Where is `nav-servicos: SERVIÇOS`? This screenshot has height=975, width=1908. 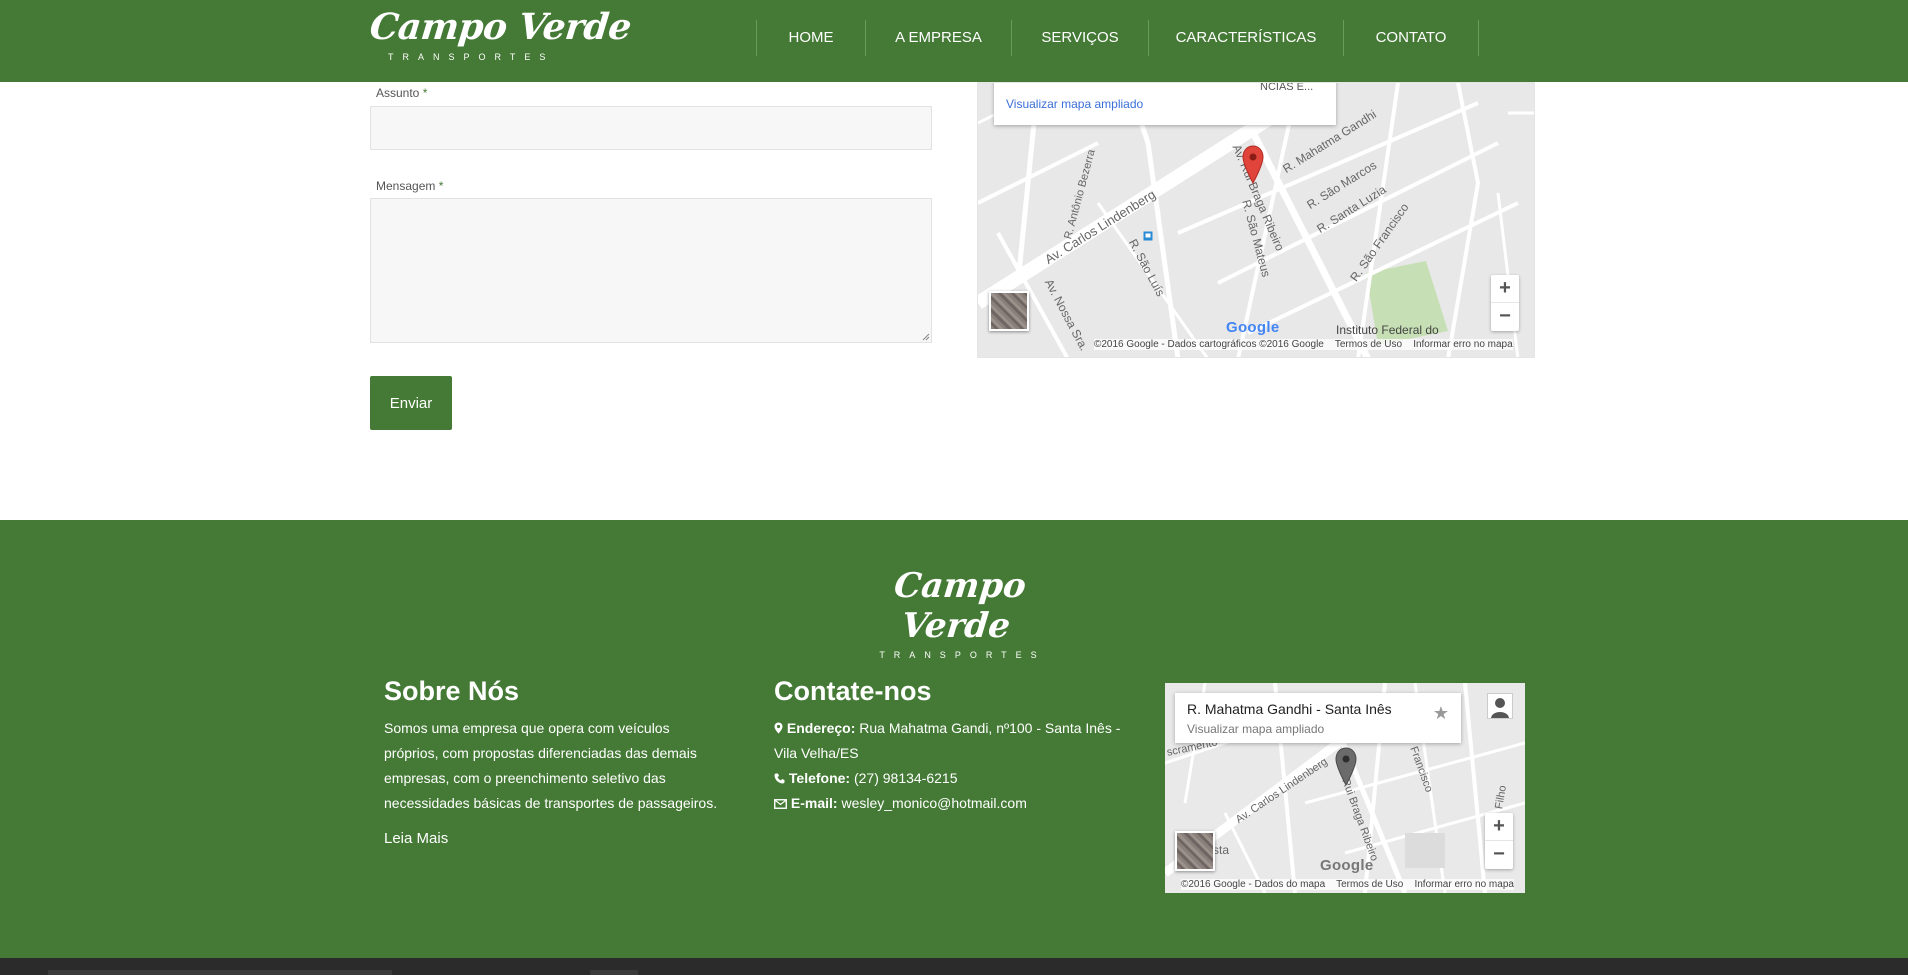 nav-servicos: SERVIÇOS is located at coordinates (1079, 38).